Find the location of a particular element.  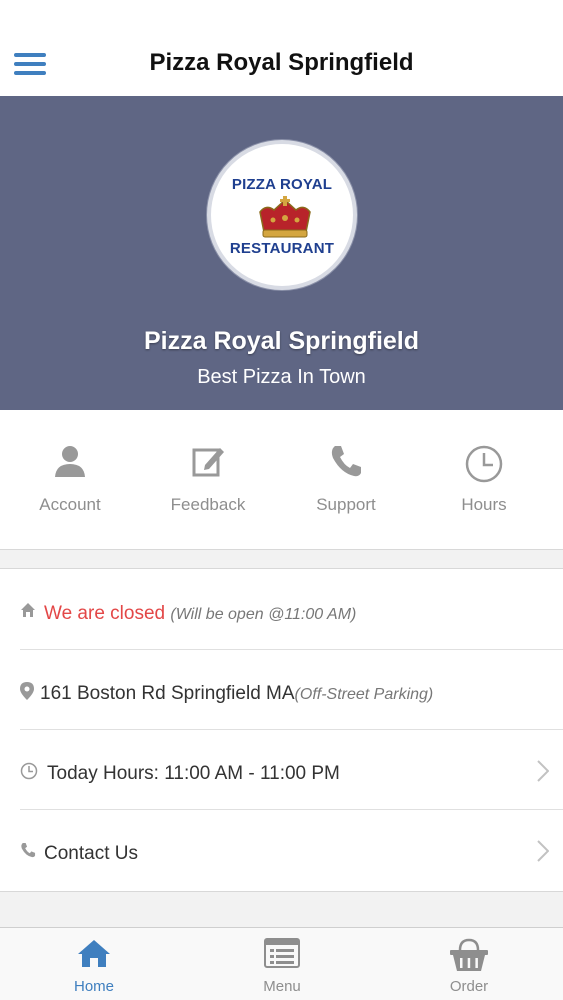

reopen-note: (Will be open @11:00 AM) is located at coordinates (263, 614).